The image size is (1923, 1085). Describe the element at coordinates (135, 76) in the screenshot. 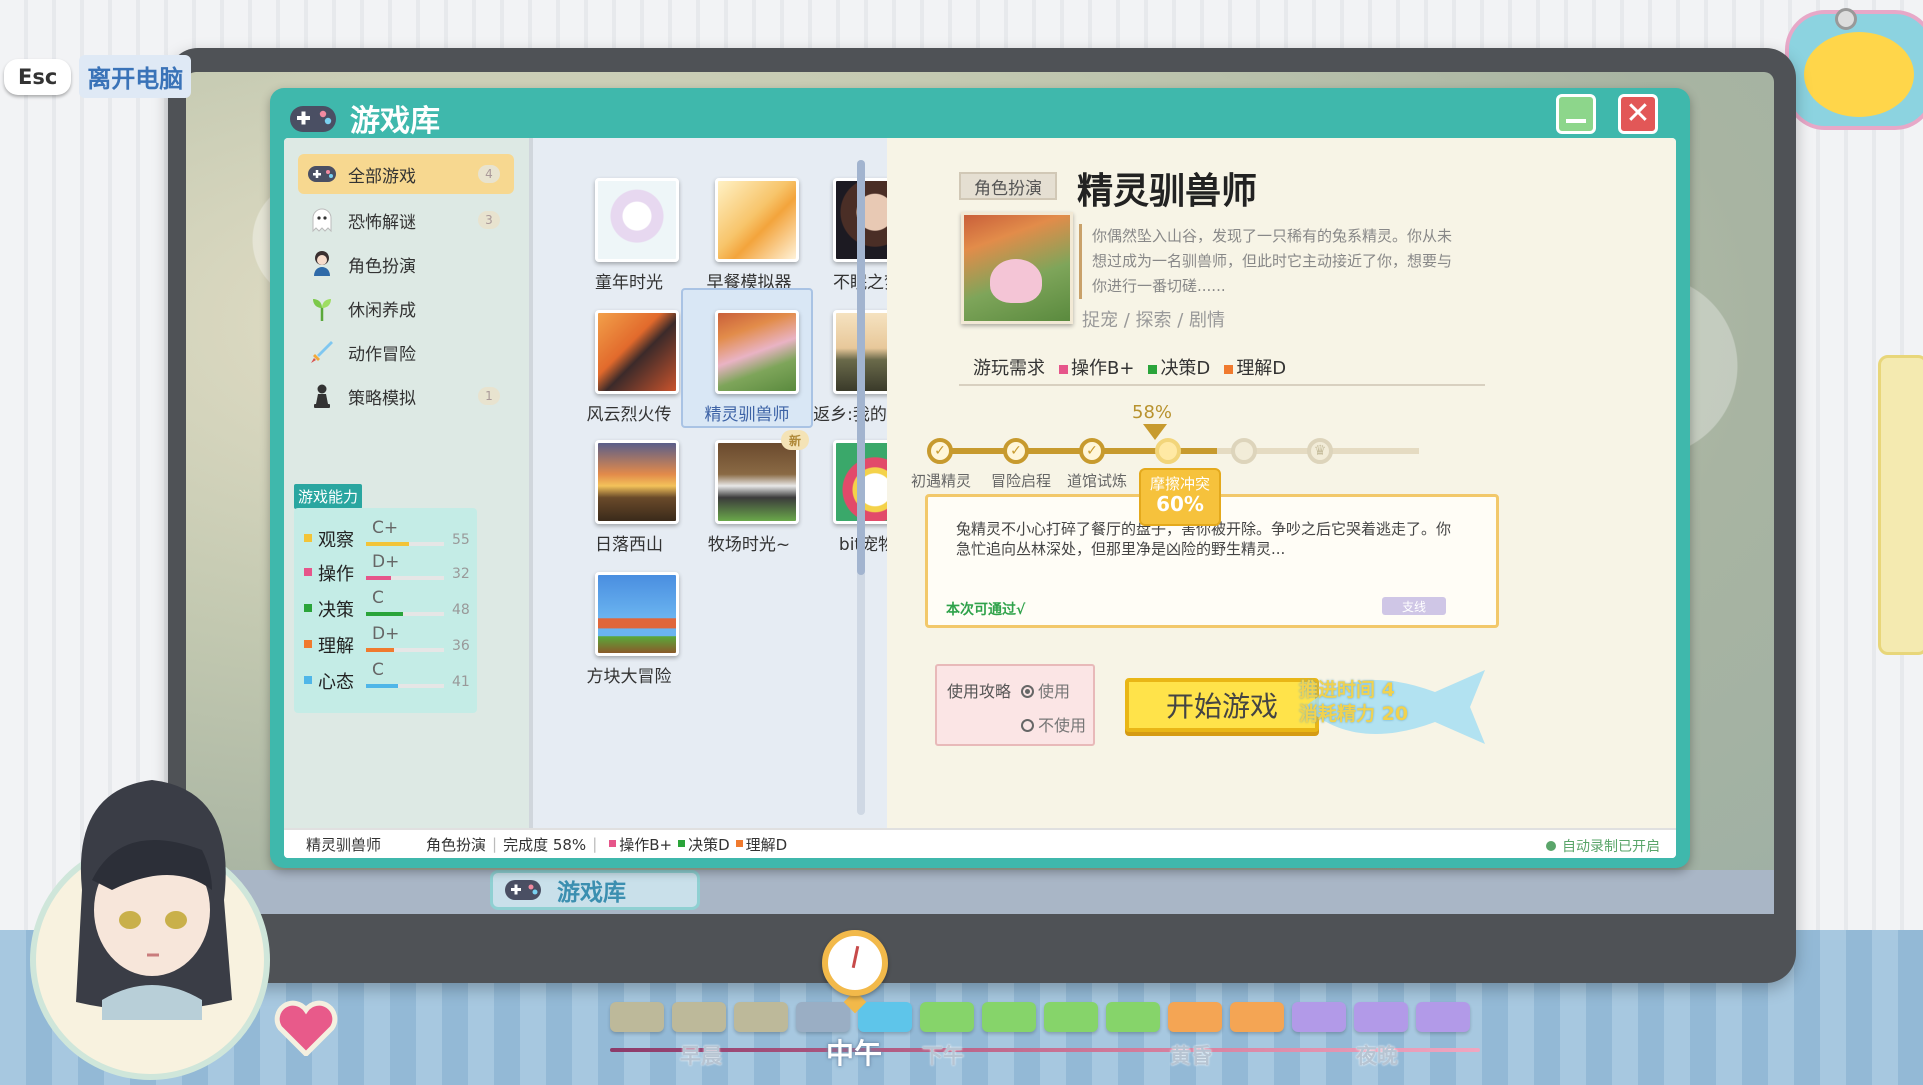

I see `leave-computer-label: 离开电脑` at that location.